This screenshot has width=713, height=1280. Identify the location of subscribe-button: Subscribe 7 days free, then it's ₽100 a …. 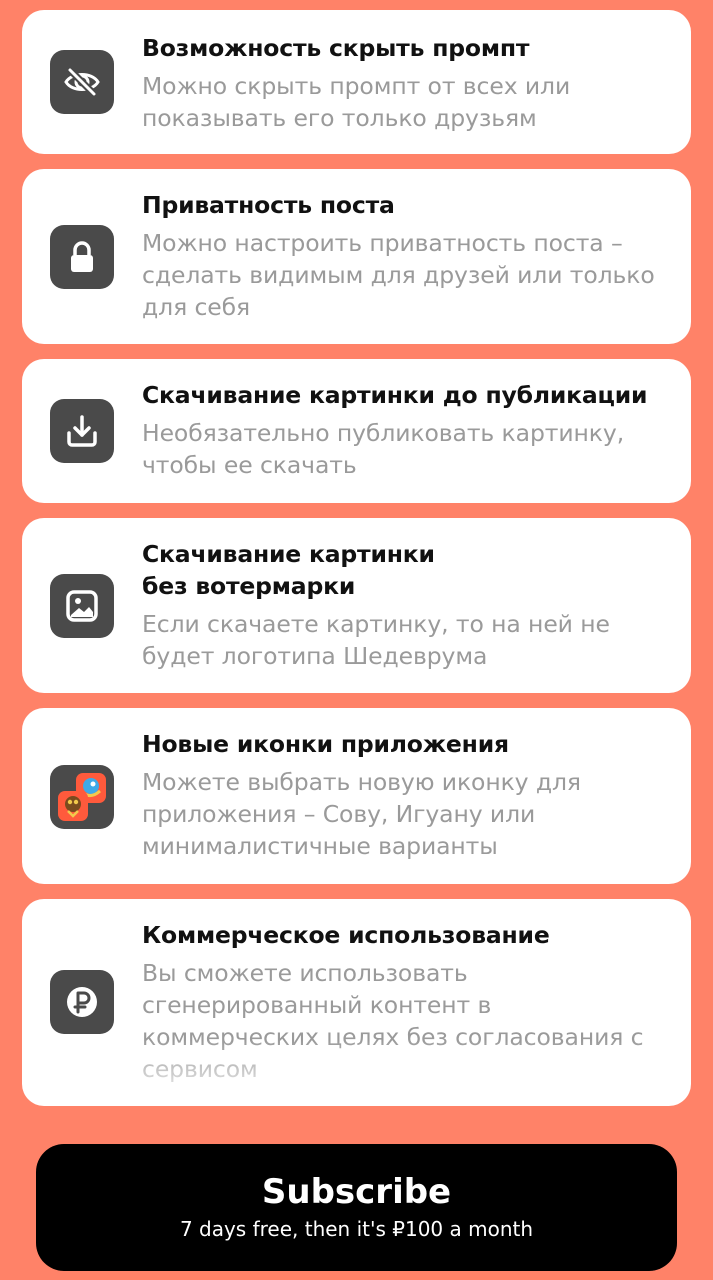
(356, 1207).